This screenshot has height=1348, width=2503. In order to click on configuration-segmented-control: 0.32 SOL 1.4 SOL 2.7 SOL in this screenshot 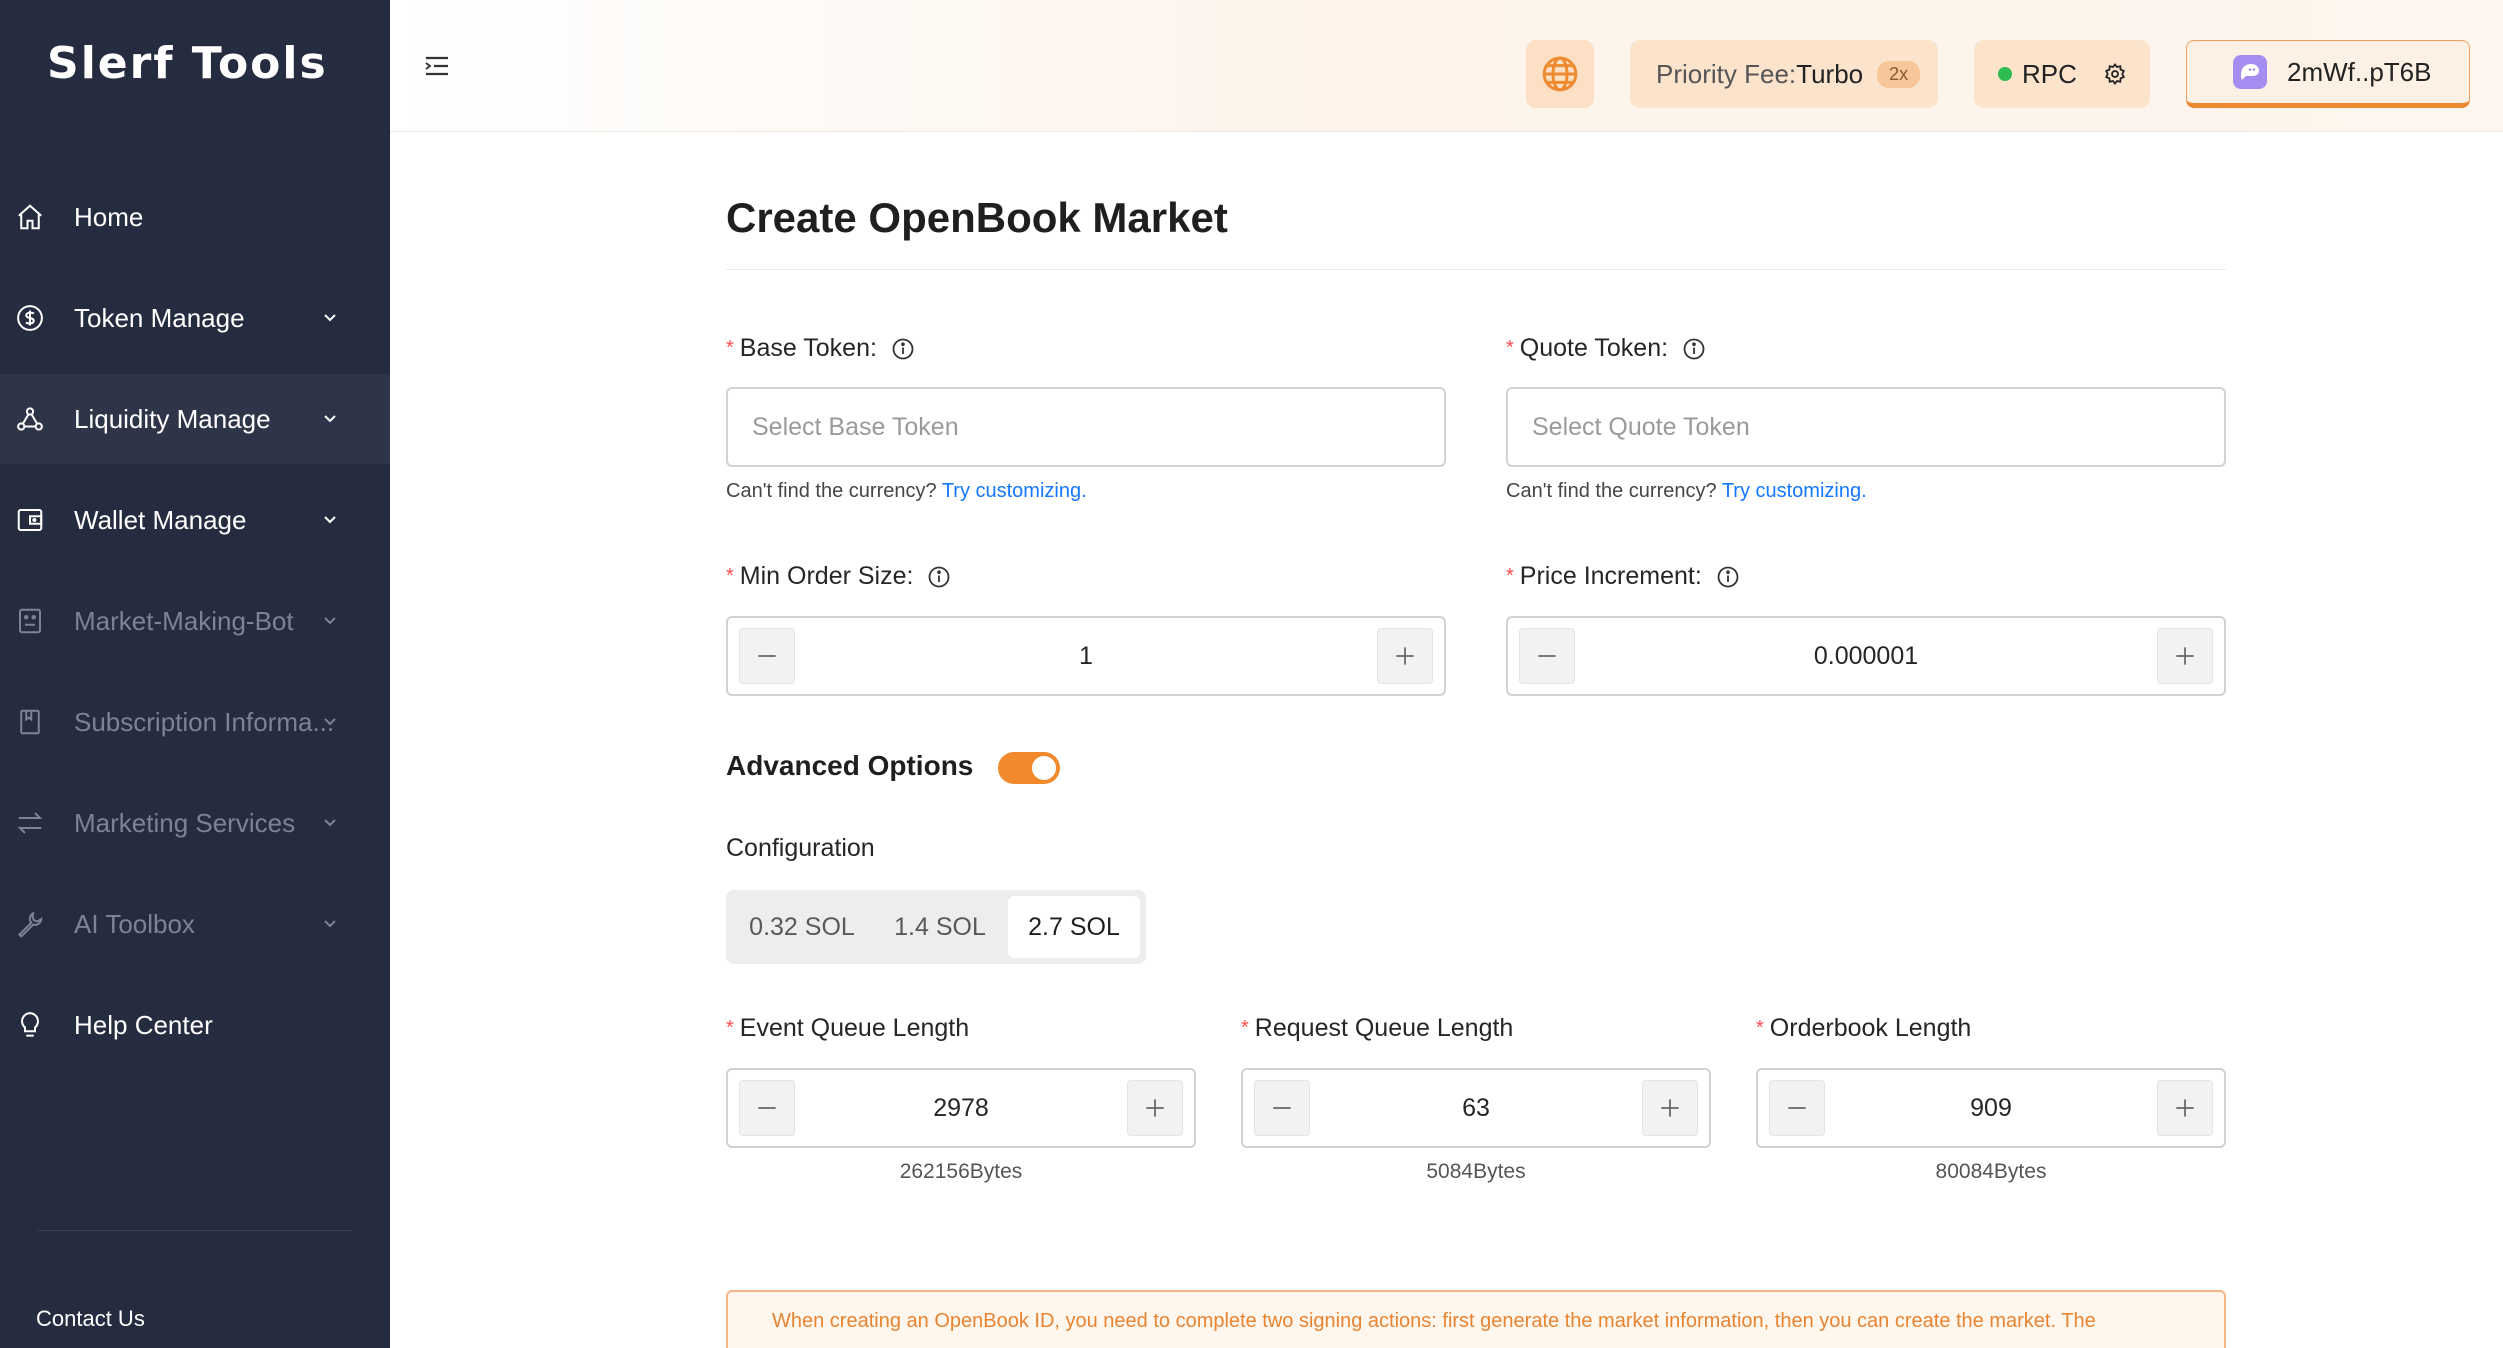, I will do `click(936, 927)`.